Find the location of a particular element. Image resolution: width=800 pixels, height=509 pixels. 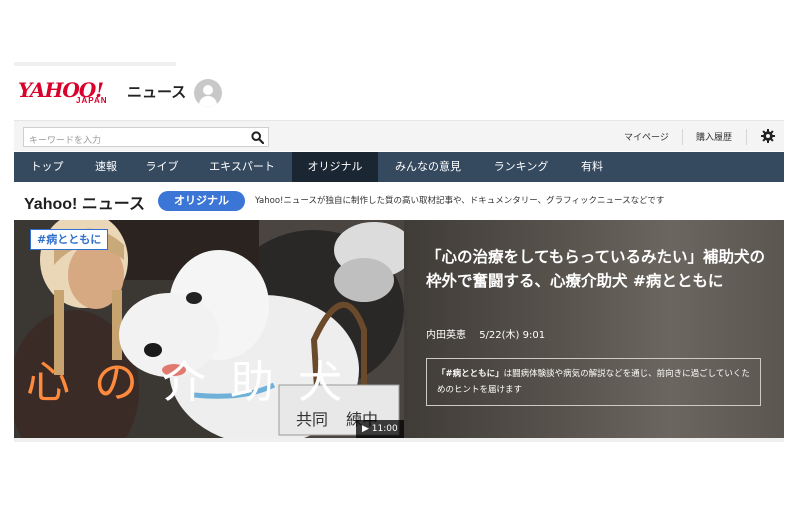

nav-item-top: トップ is located at coordinates (47, 167).